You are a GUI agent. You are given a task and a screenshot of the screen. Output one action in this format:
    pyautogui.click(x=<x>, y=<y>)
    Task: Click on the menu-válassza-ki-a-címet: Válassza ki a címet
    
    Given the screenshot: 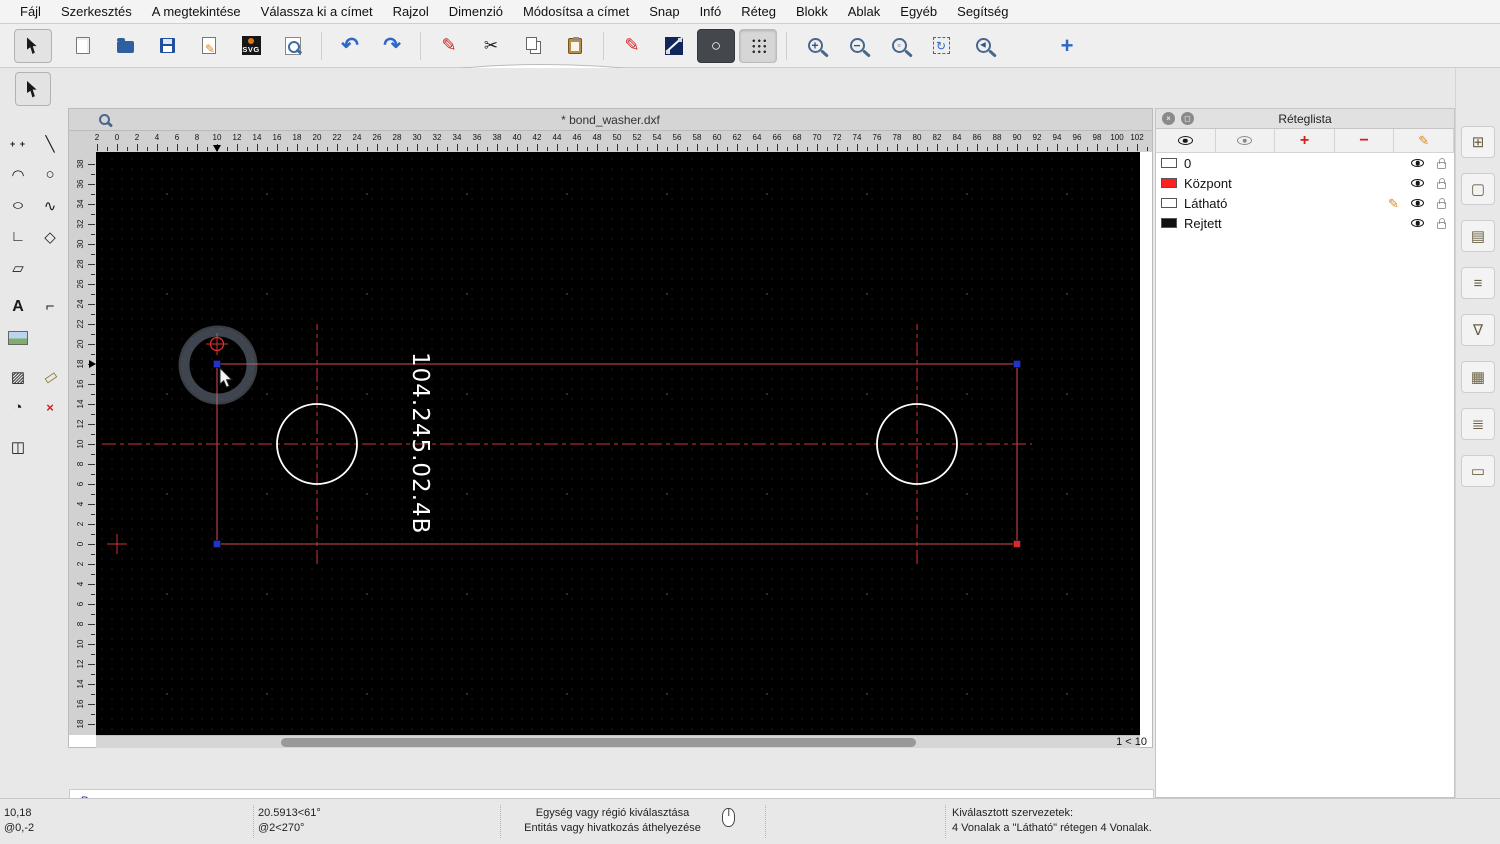 What is the action you would take?
    pyautogui.click(x=317, y=11)
    